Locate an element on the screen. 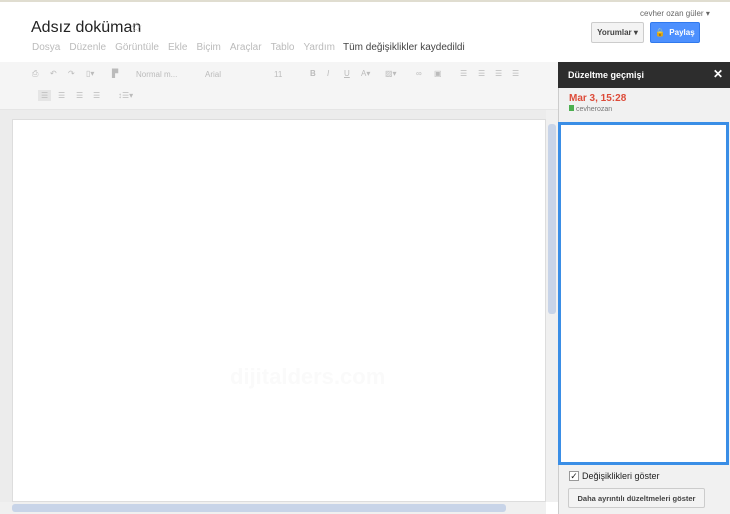 This screenshot has width=730, height=514. detailed-revisions-button: Daha ayrıntılı düzeltmeleri göster is located at coordinates (636, 498).